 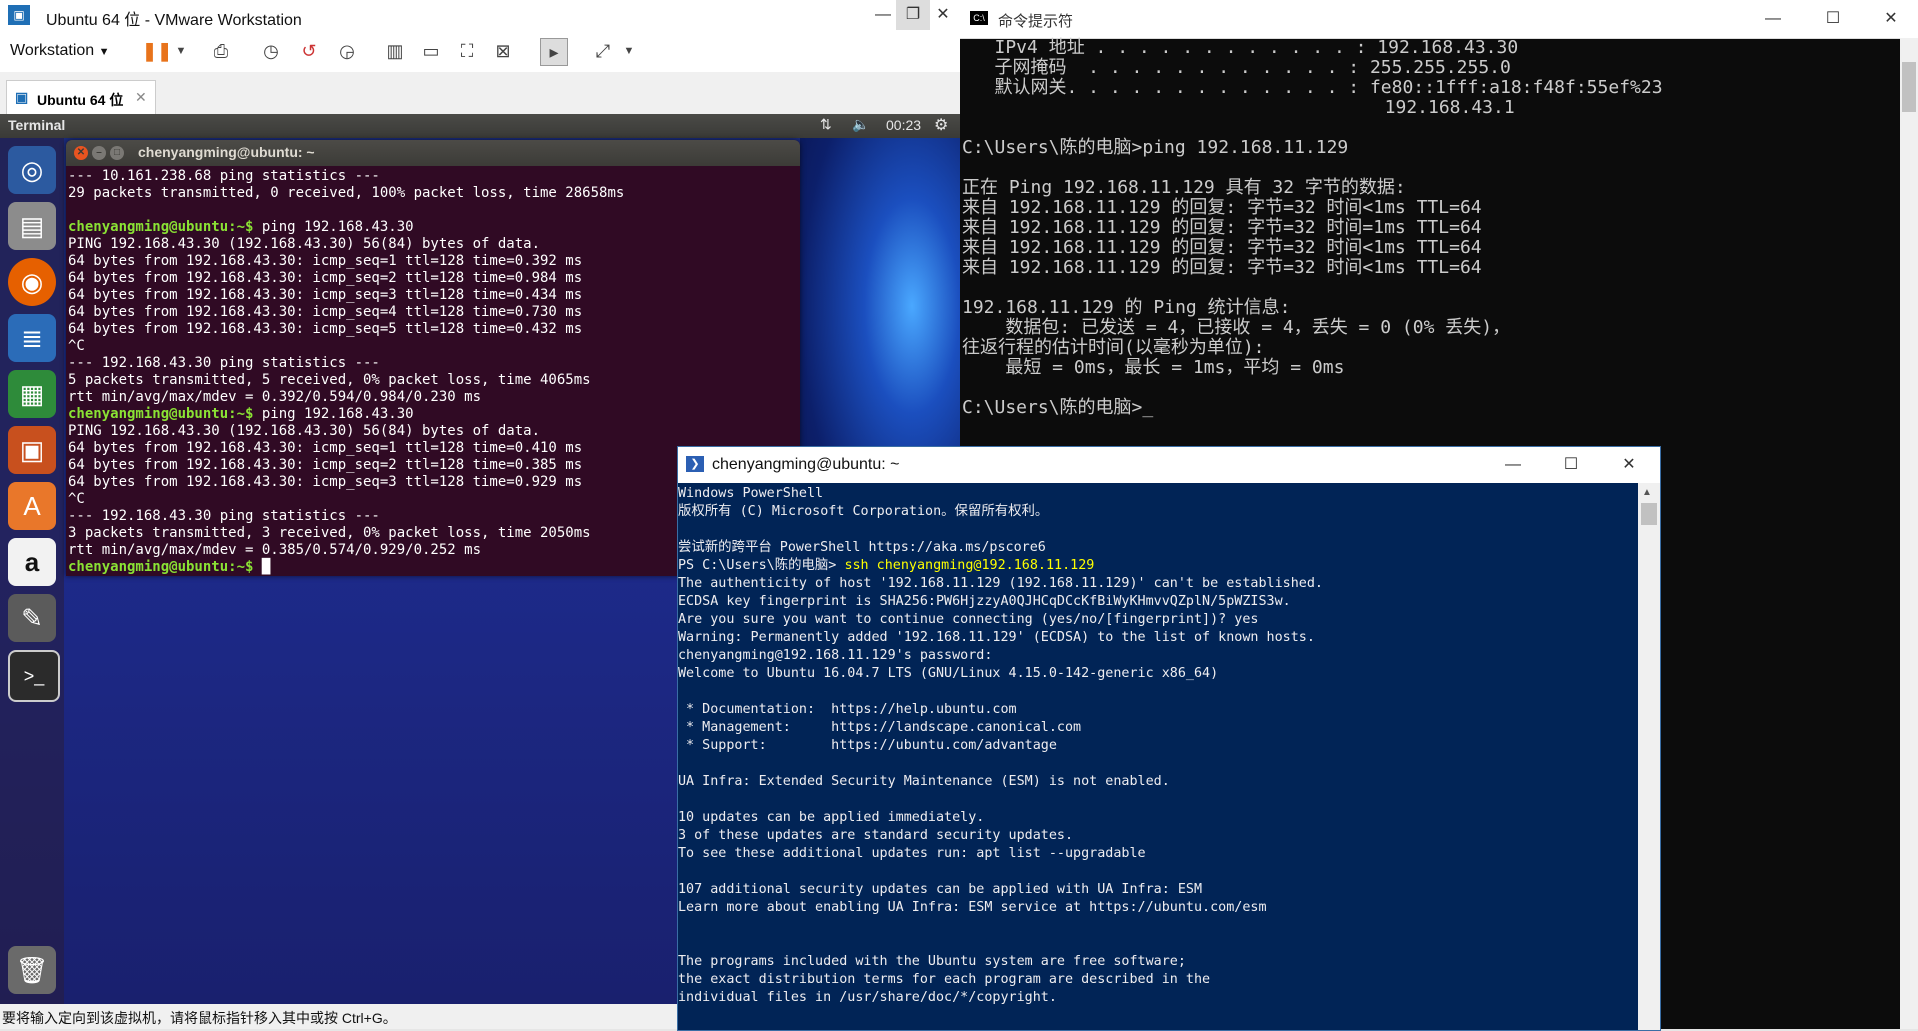 I want to click on terminal-titlebar: ✕ – □ chenyangming@ubuntu: ~, so click(x=433, y=153).